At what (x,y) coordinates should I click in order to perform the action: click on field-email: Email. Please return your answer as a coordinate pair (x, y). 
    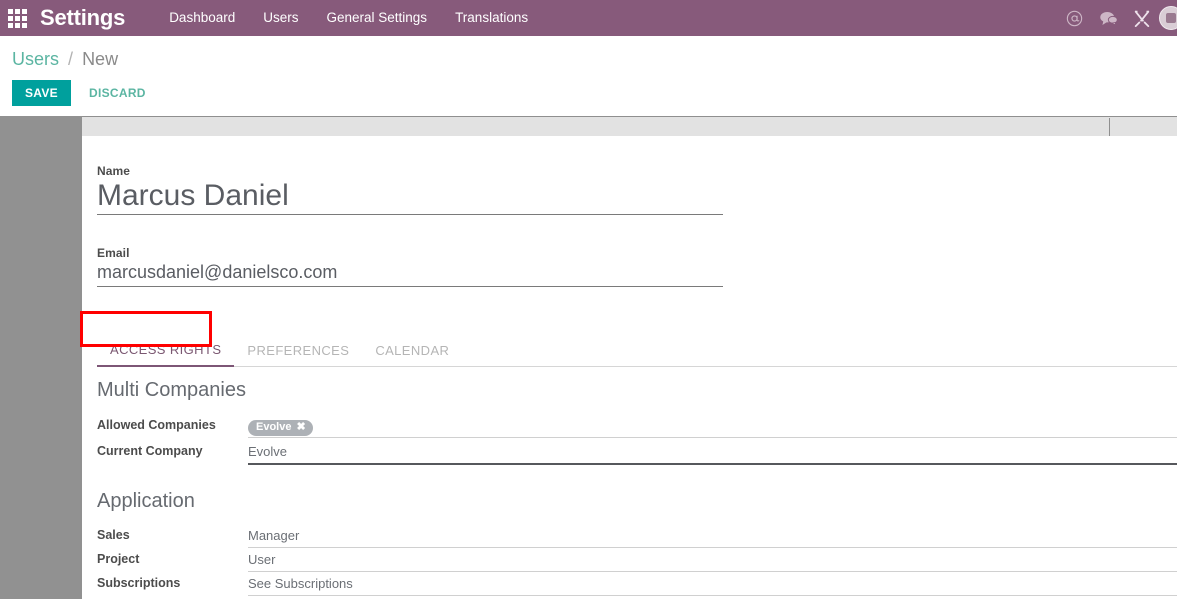
    Looking at the image, I should click on (410, 266).